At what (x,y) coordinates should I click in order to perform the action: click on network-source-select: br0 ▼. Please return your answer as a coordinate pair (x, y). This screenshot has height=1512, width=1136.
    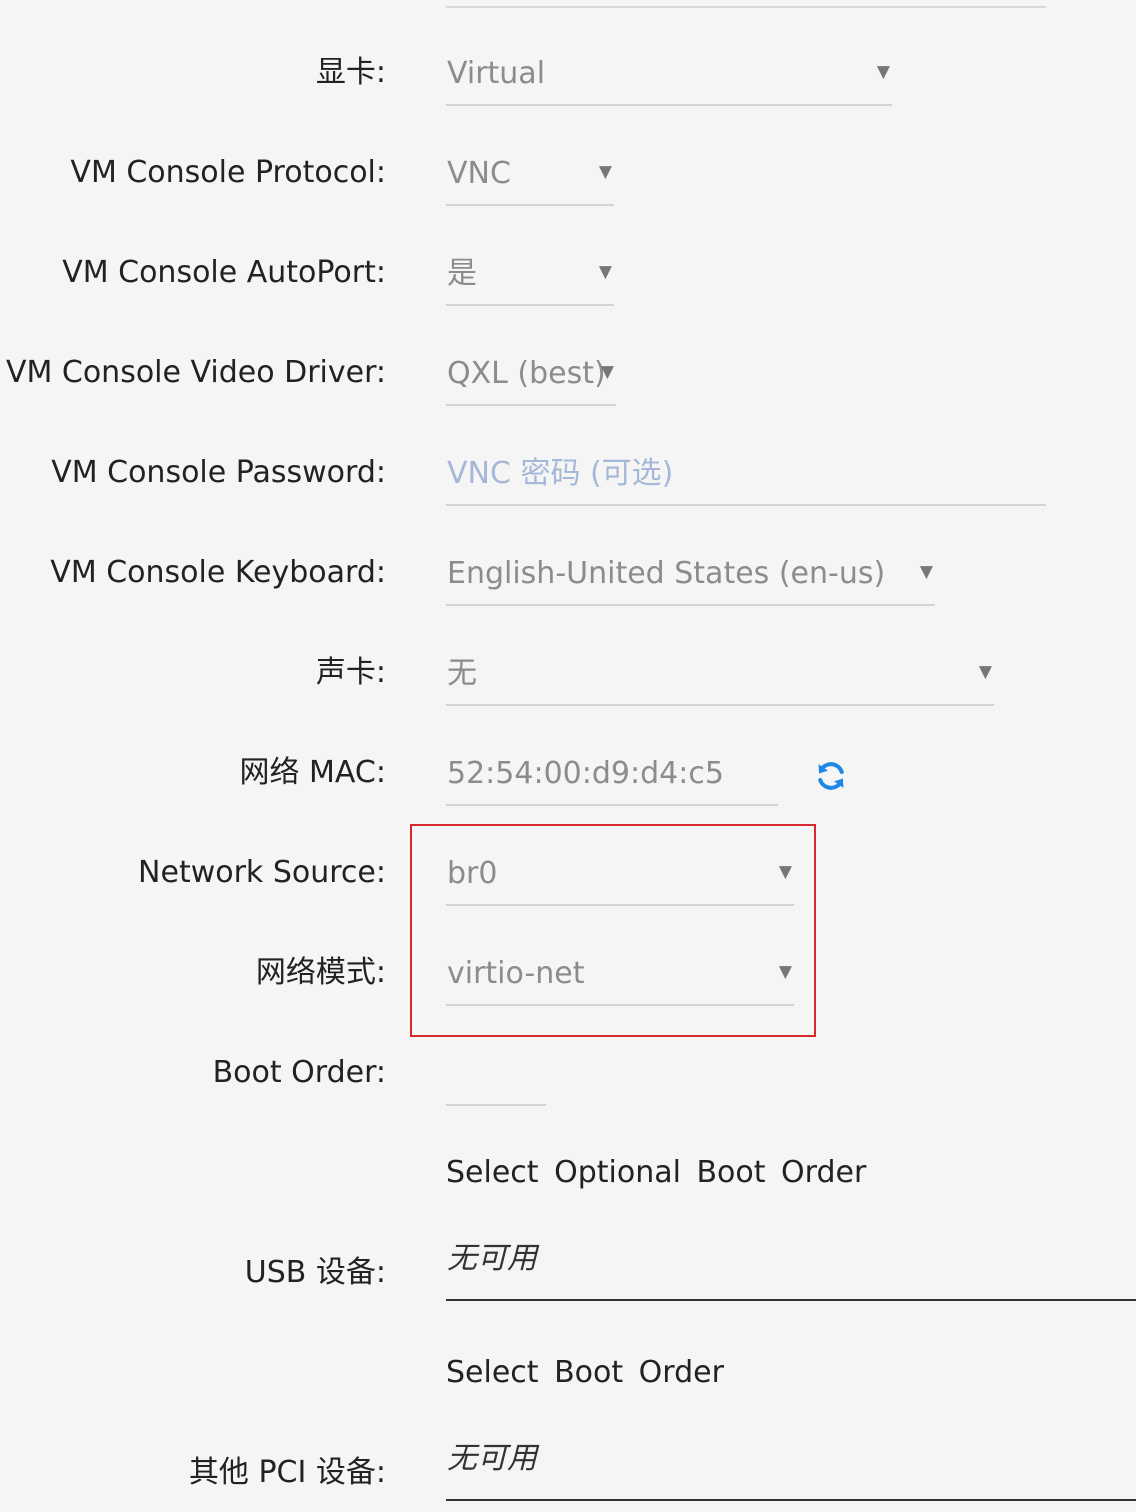
    Looking at the image, I should click on (620, 880).